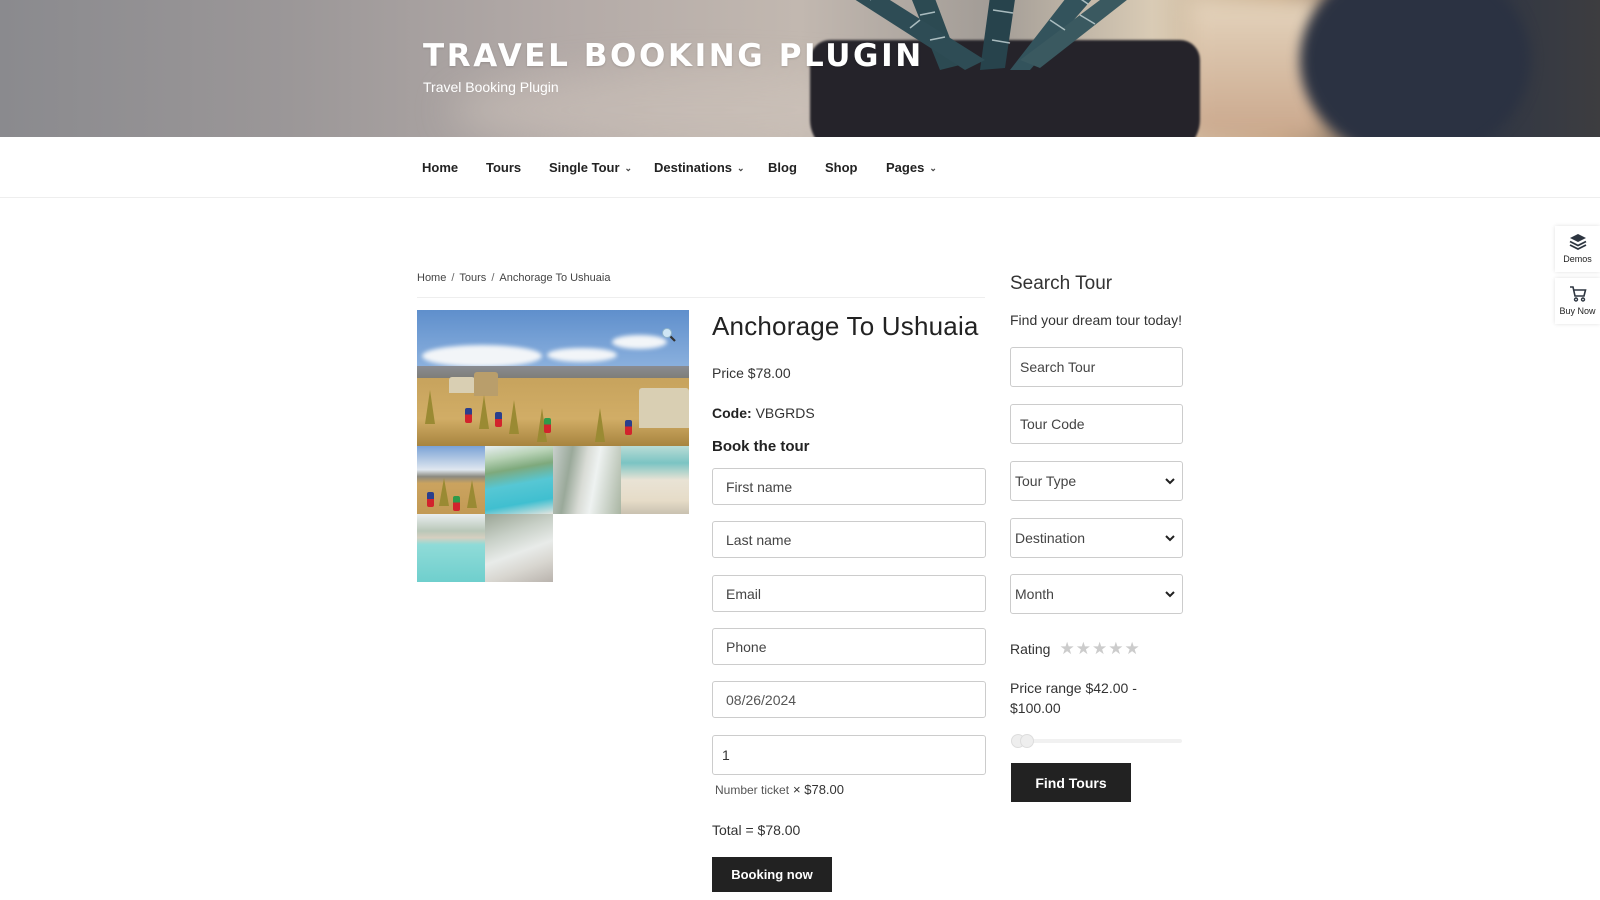 This screenshot has height=900, width=1600. What do you see at coordinates (1030, 649) in the screenshot?
I see `rating-label: Rating` at bounding box center [1030, 649].